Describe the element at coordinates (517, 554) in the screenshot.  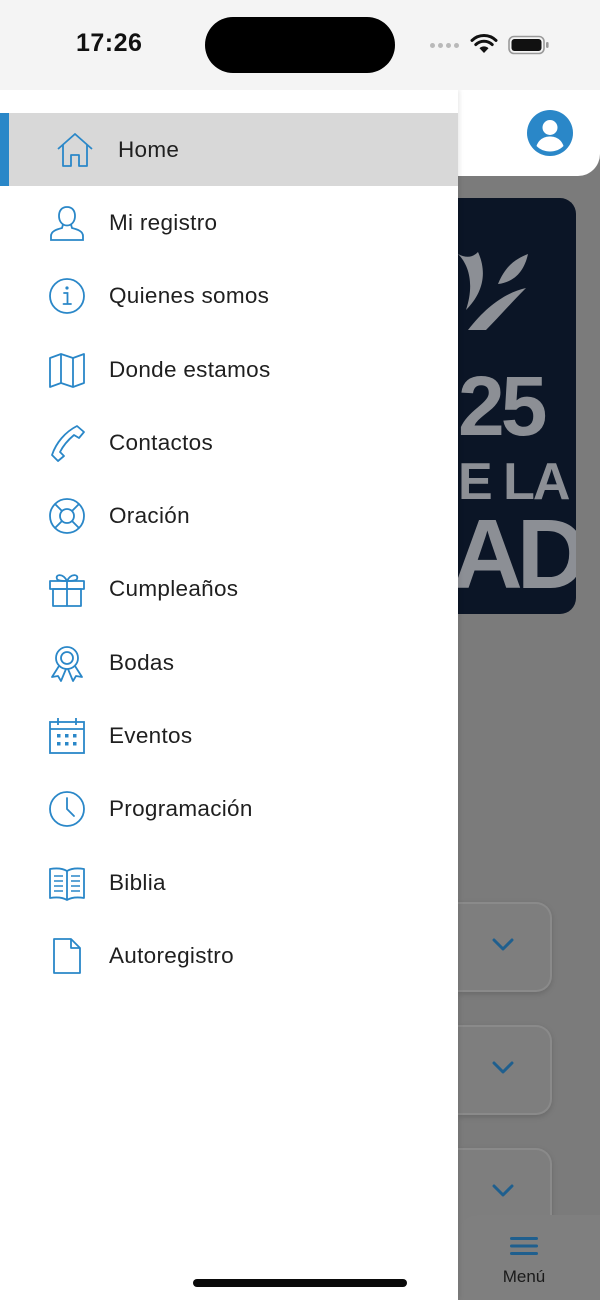
I see `banner-text-line3: AD` at that location.